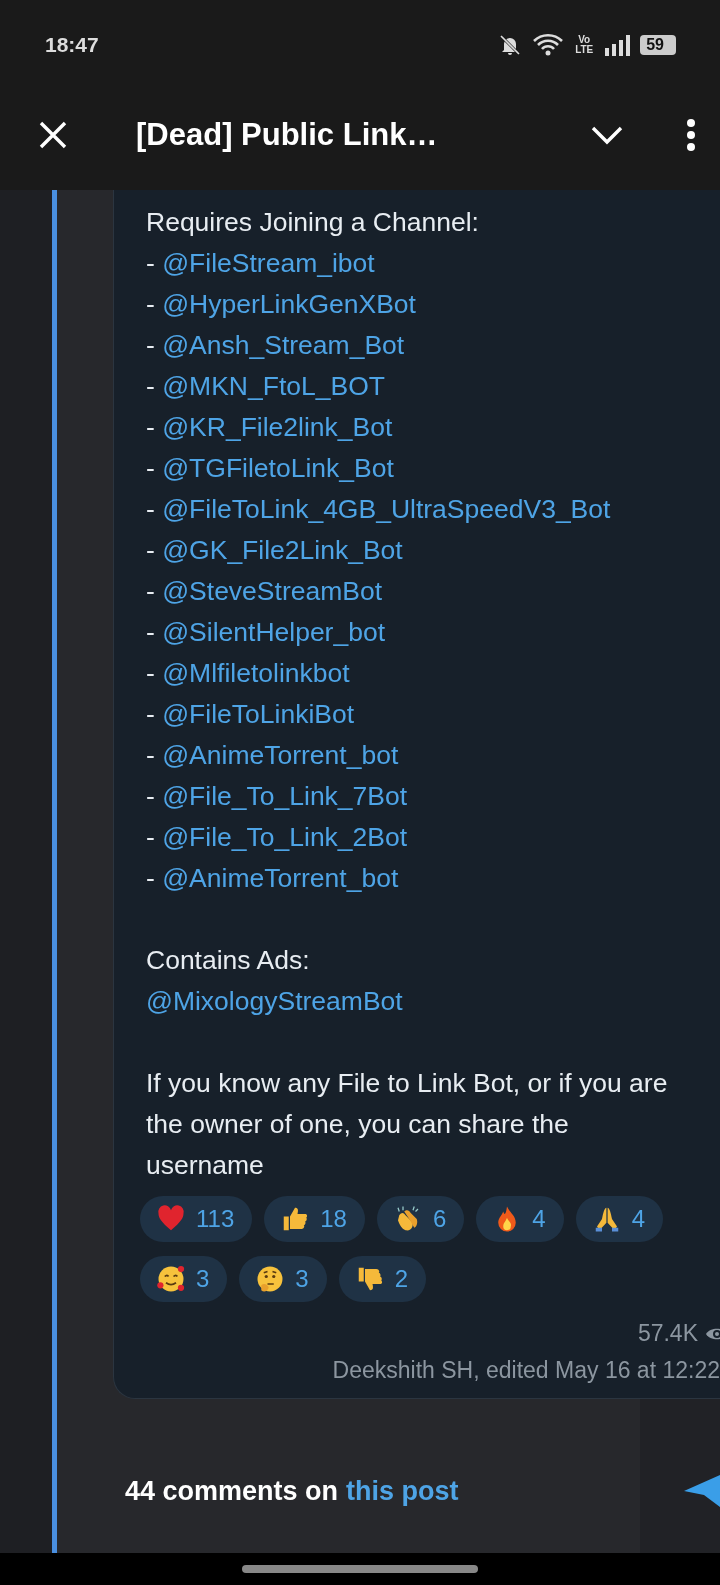 The width and height of the screenshot is (720, 1585). I want to click on bot-link: @MixologyStreamBot, so click(274, 1001).